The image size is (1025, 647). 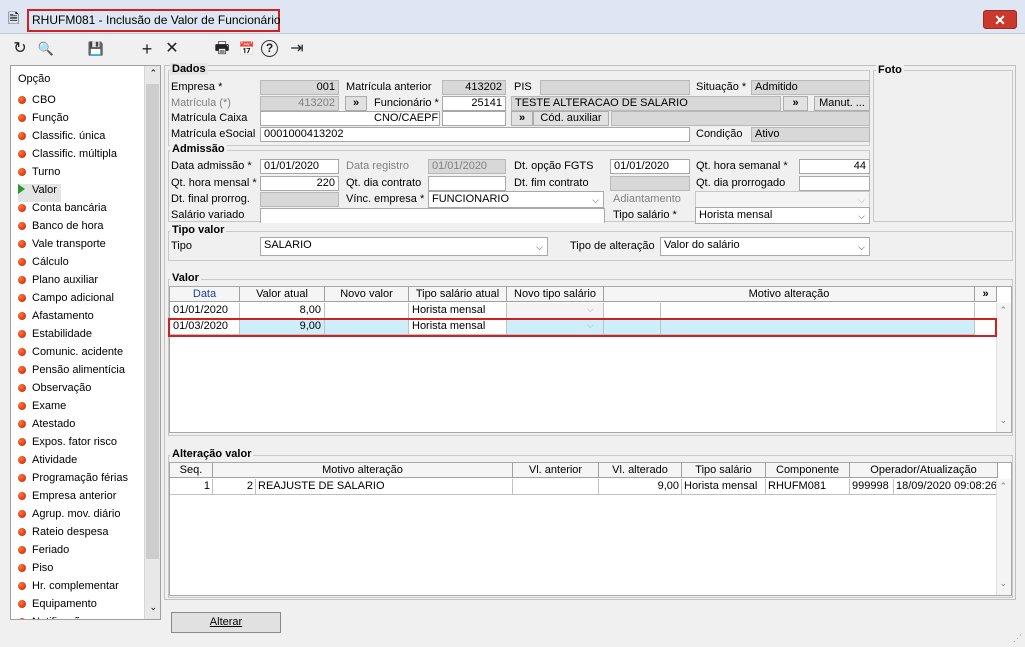 I want to click on data-registro-field: 01/01/2020, so click(x=467, y=166).